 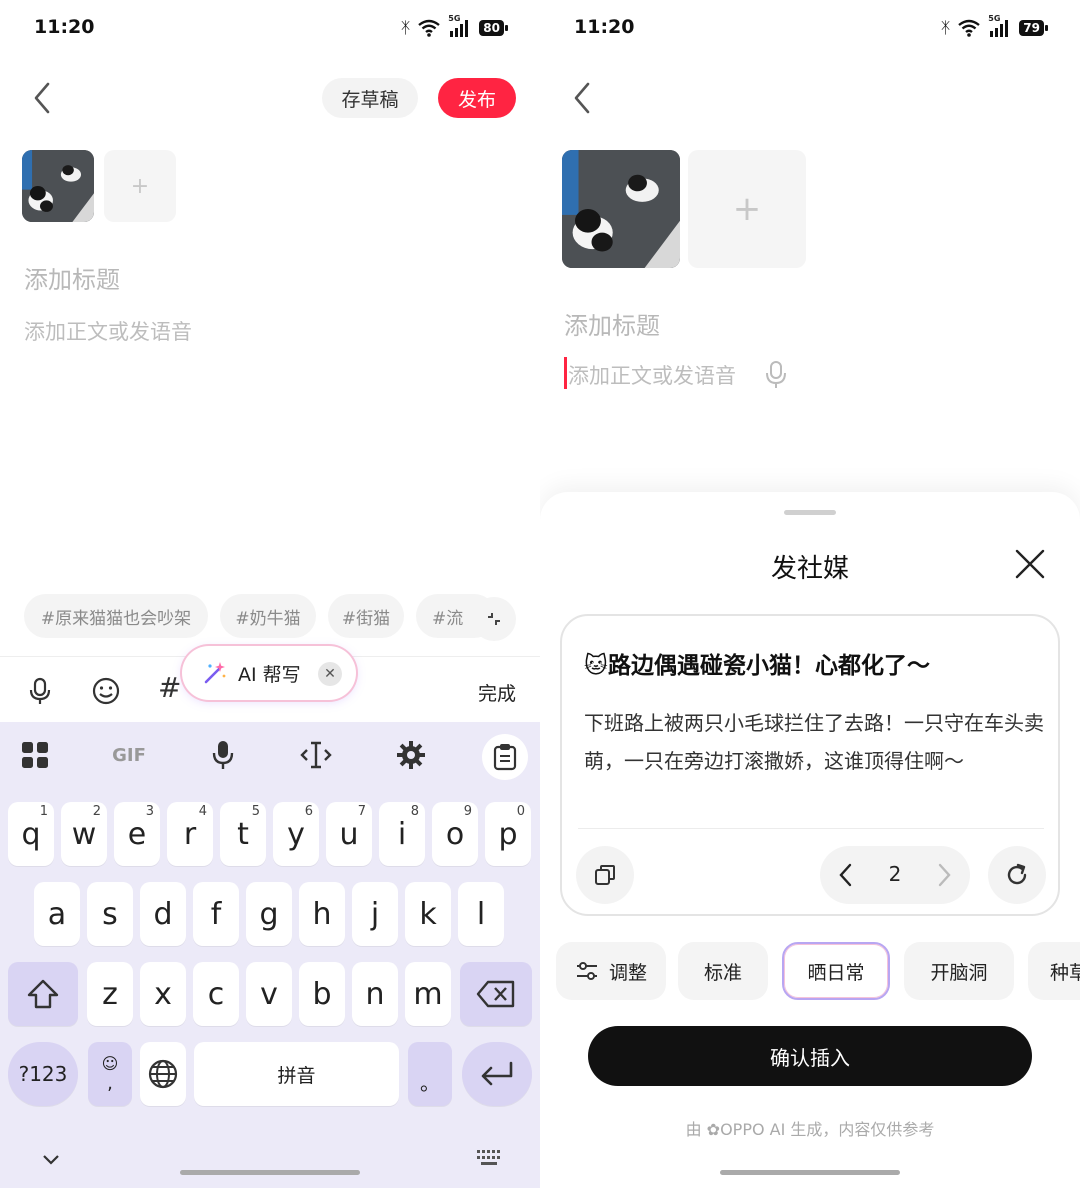 What do you see at coordinates (51, 1161) in the screenshot?
I see `hide-keyboard-icon` at bounding box center [51, 1161].